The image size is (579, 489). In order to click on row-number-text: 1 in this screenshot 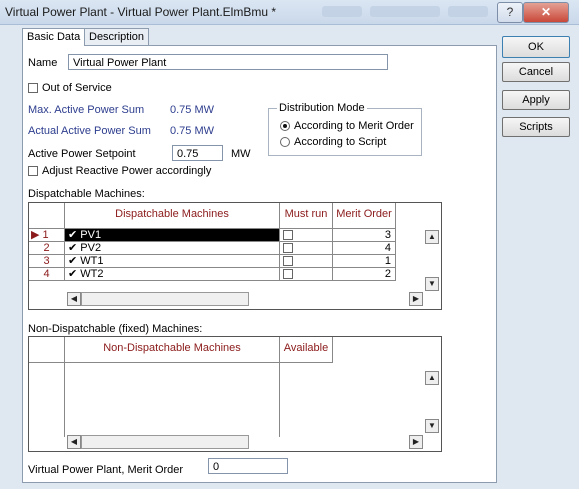, I will do `click(45, 235)`.